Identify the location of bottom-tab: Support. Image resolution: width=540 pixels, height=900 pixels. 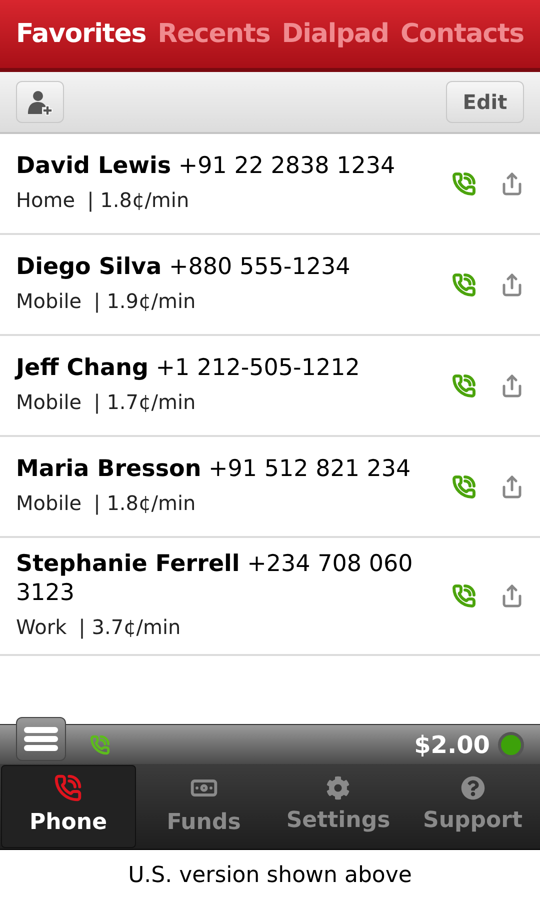
(472, 806).